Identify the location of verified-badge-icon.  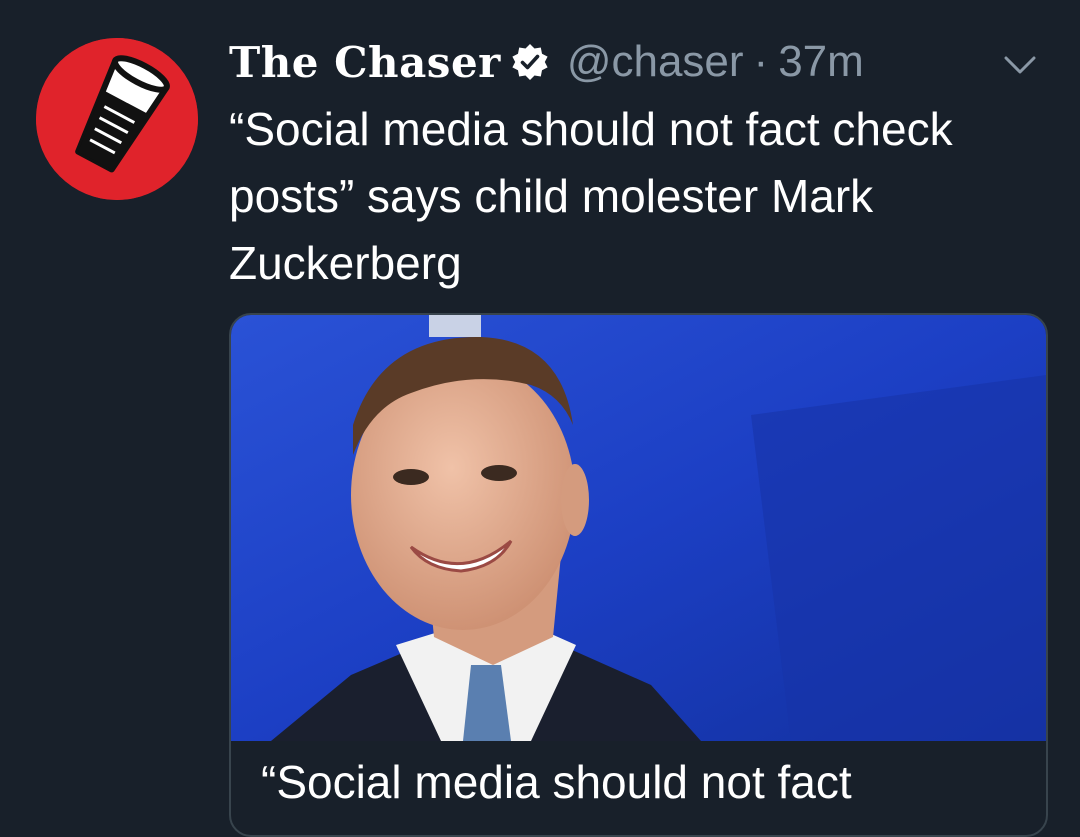
(530, 62).